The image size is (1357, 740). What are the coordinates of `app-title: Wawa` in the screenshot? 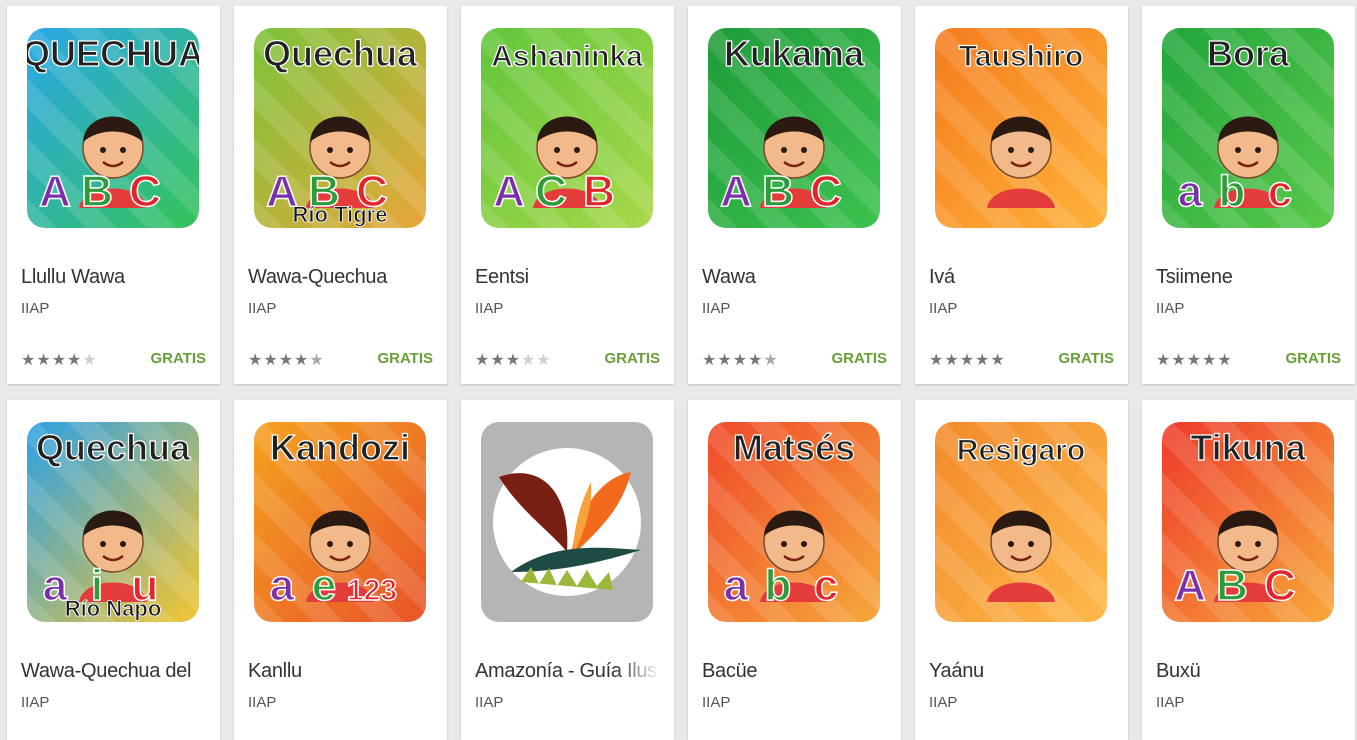 It's located at (795, 277).